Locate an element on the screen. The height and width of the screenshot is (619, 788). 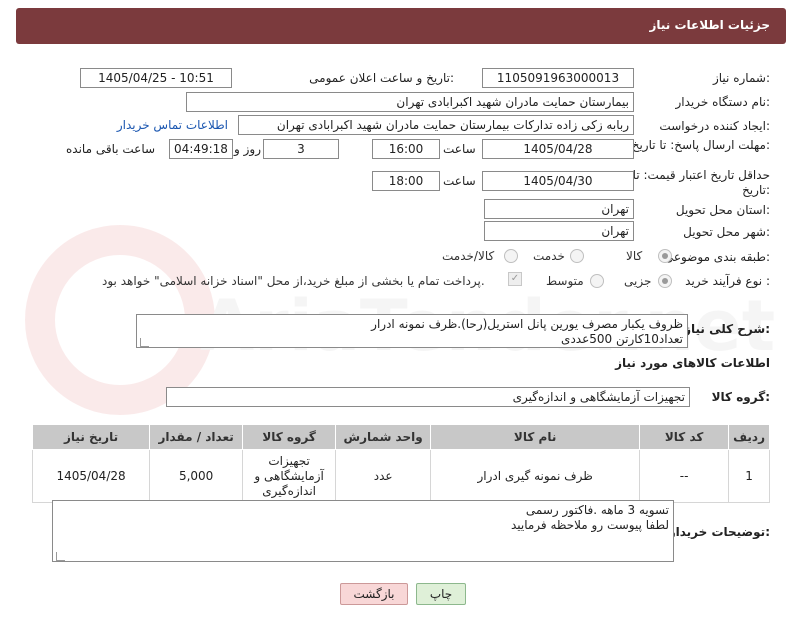
remaining-time-label: ساعت باقی مانده is located at coordinates (111, 149).